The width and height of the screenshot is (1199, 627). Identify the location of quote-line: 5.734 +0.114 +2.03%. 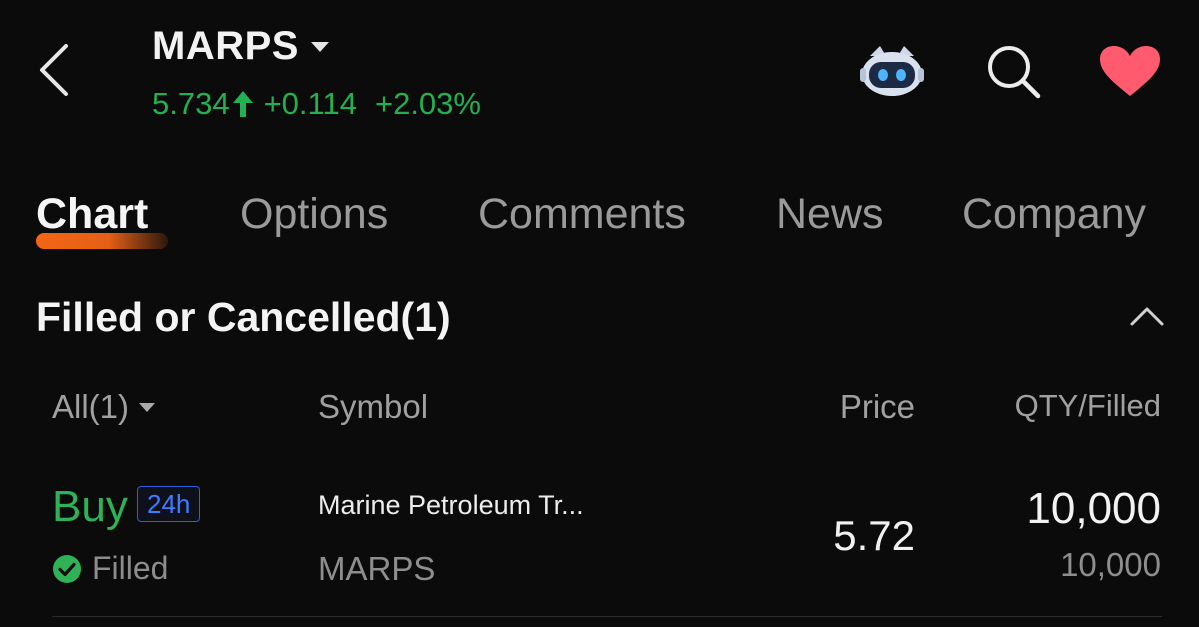
(316, 104).